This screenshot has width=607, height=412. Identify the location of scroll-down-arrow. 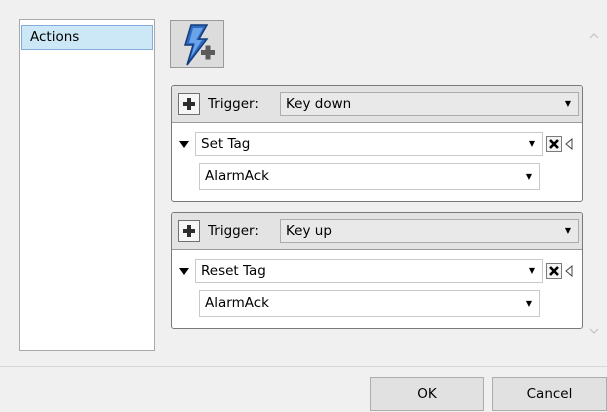
(594, 331).